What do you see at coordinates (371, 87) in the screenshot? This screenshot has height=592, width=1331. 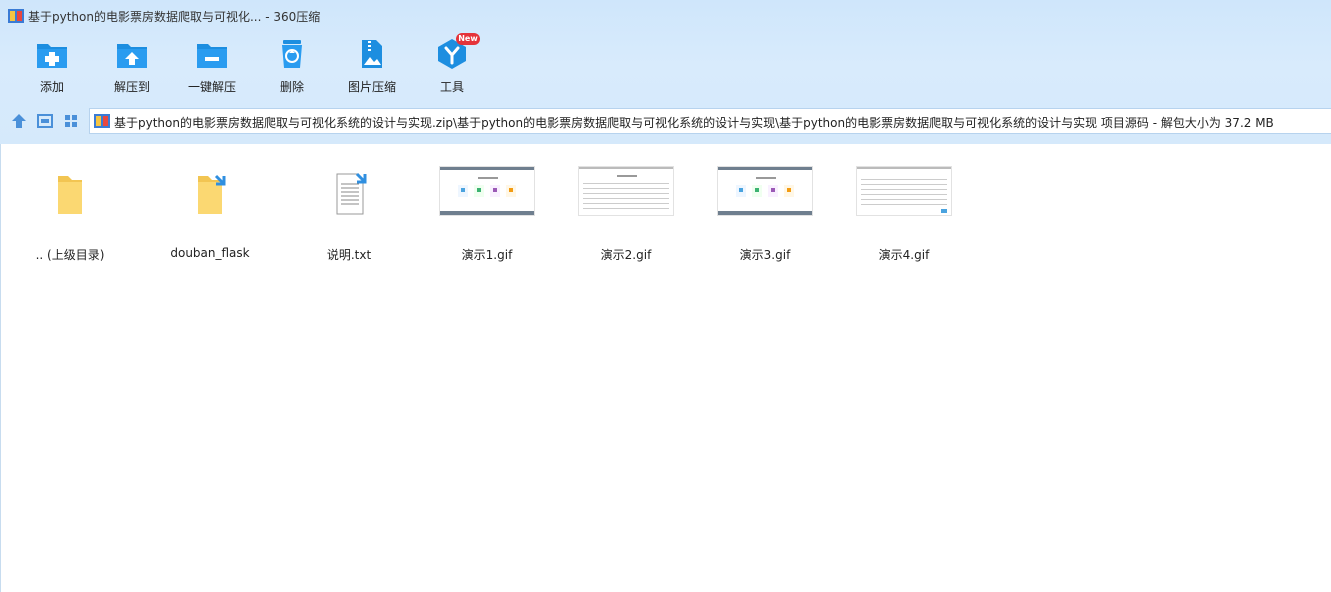 I see `image-compress-label: 图片压缩` at bounding box center [371, 87].